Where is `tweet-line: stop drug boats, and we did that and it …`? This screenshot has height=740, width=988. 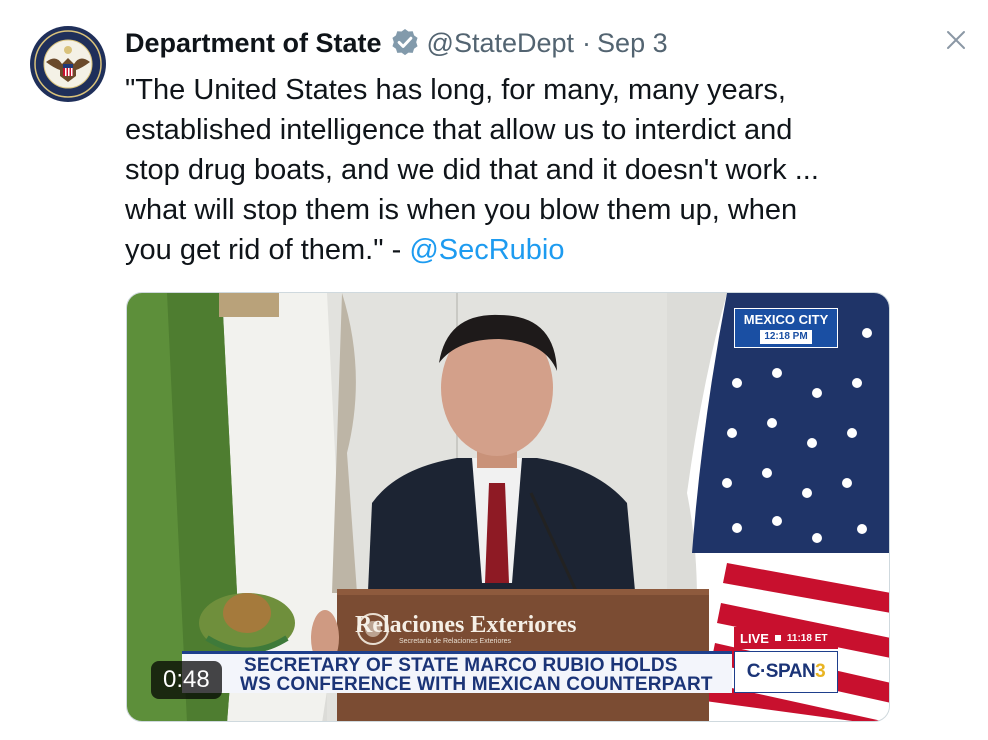
tweet-line: stop drug boats, and we did that and it … is located at coordinates (472, 170).